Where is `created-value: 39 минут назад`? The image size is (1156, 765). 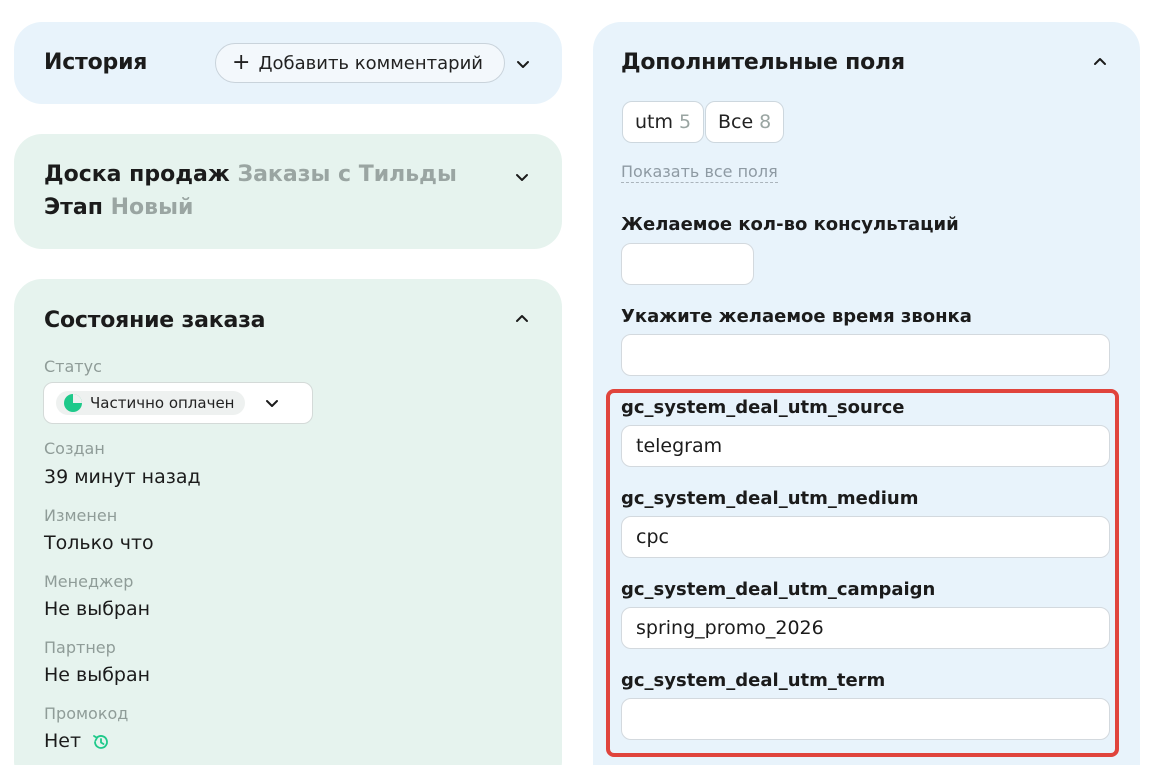
created-value: 39 минут назад is located at coordinates (122, 477).